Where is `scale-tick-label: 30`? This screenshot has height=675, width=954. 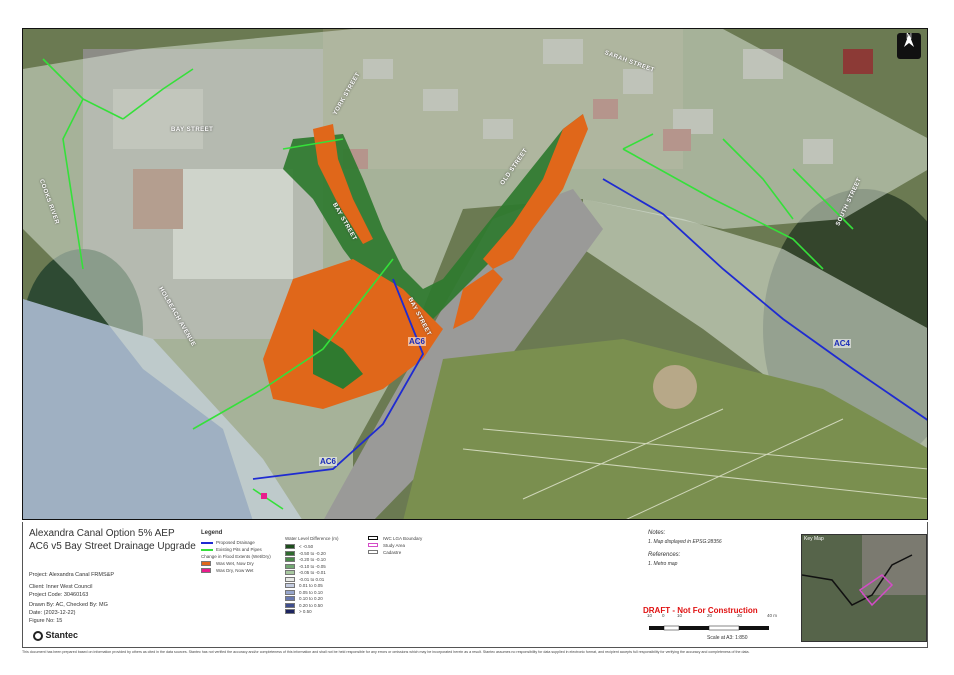
scale-tick-label: 30 is located at coordinates (740, 615).